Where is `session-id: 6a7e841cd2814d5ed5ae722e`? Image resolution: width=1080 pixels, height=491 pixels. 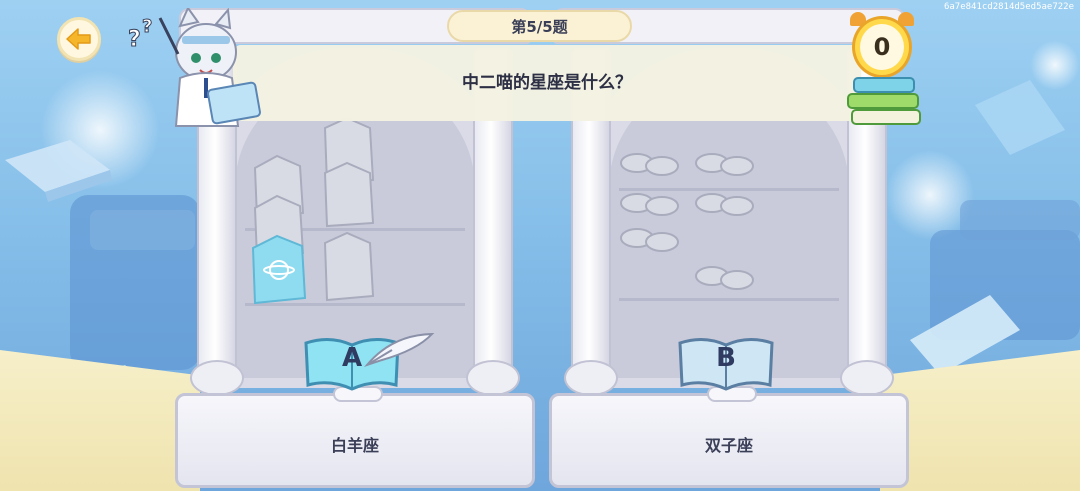
session-id: 6a7e841cd2814d5ed5ae722e is located at coordinates (1008, 7).